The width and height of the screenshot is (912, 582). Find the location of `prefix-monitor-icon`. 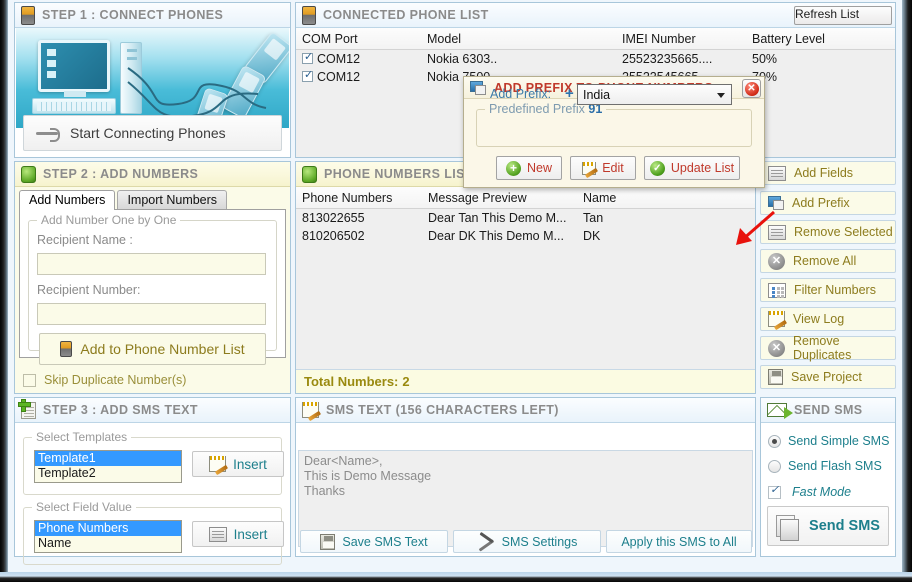

prefix-monitor-icon is located at coordinates (776, 203).